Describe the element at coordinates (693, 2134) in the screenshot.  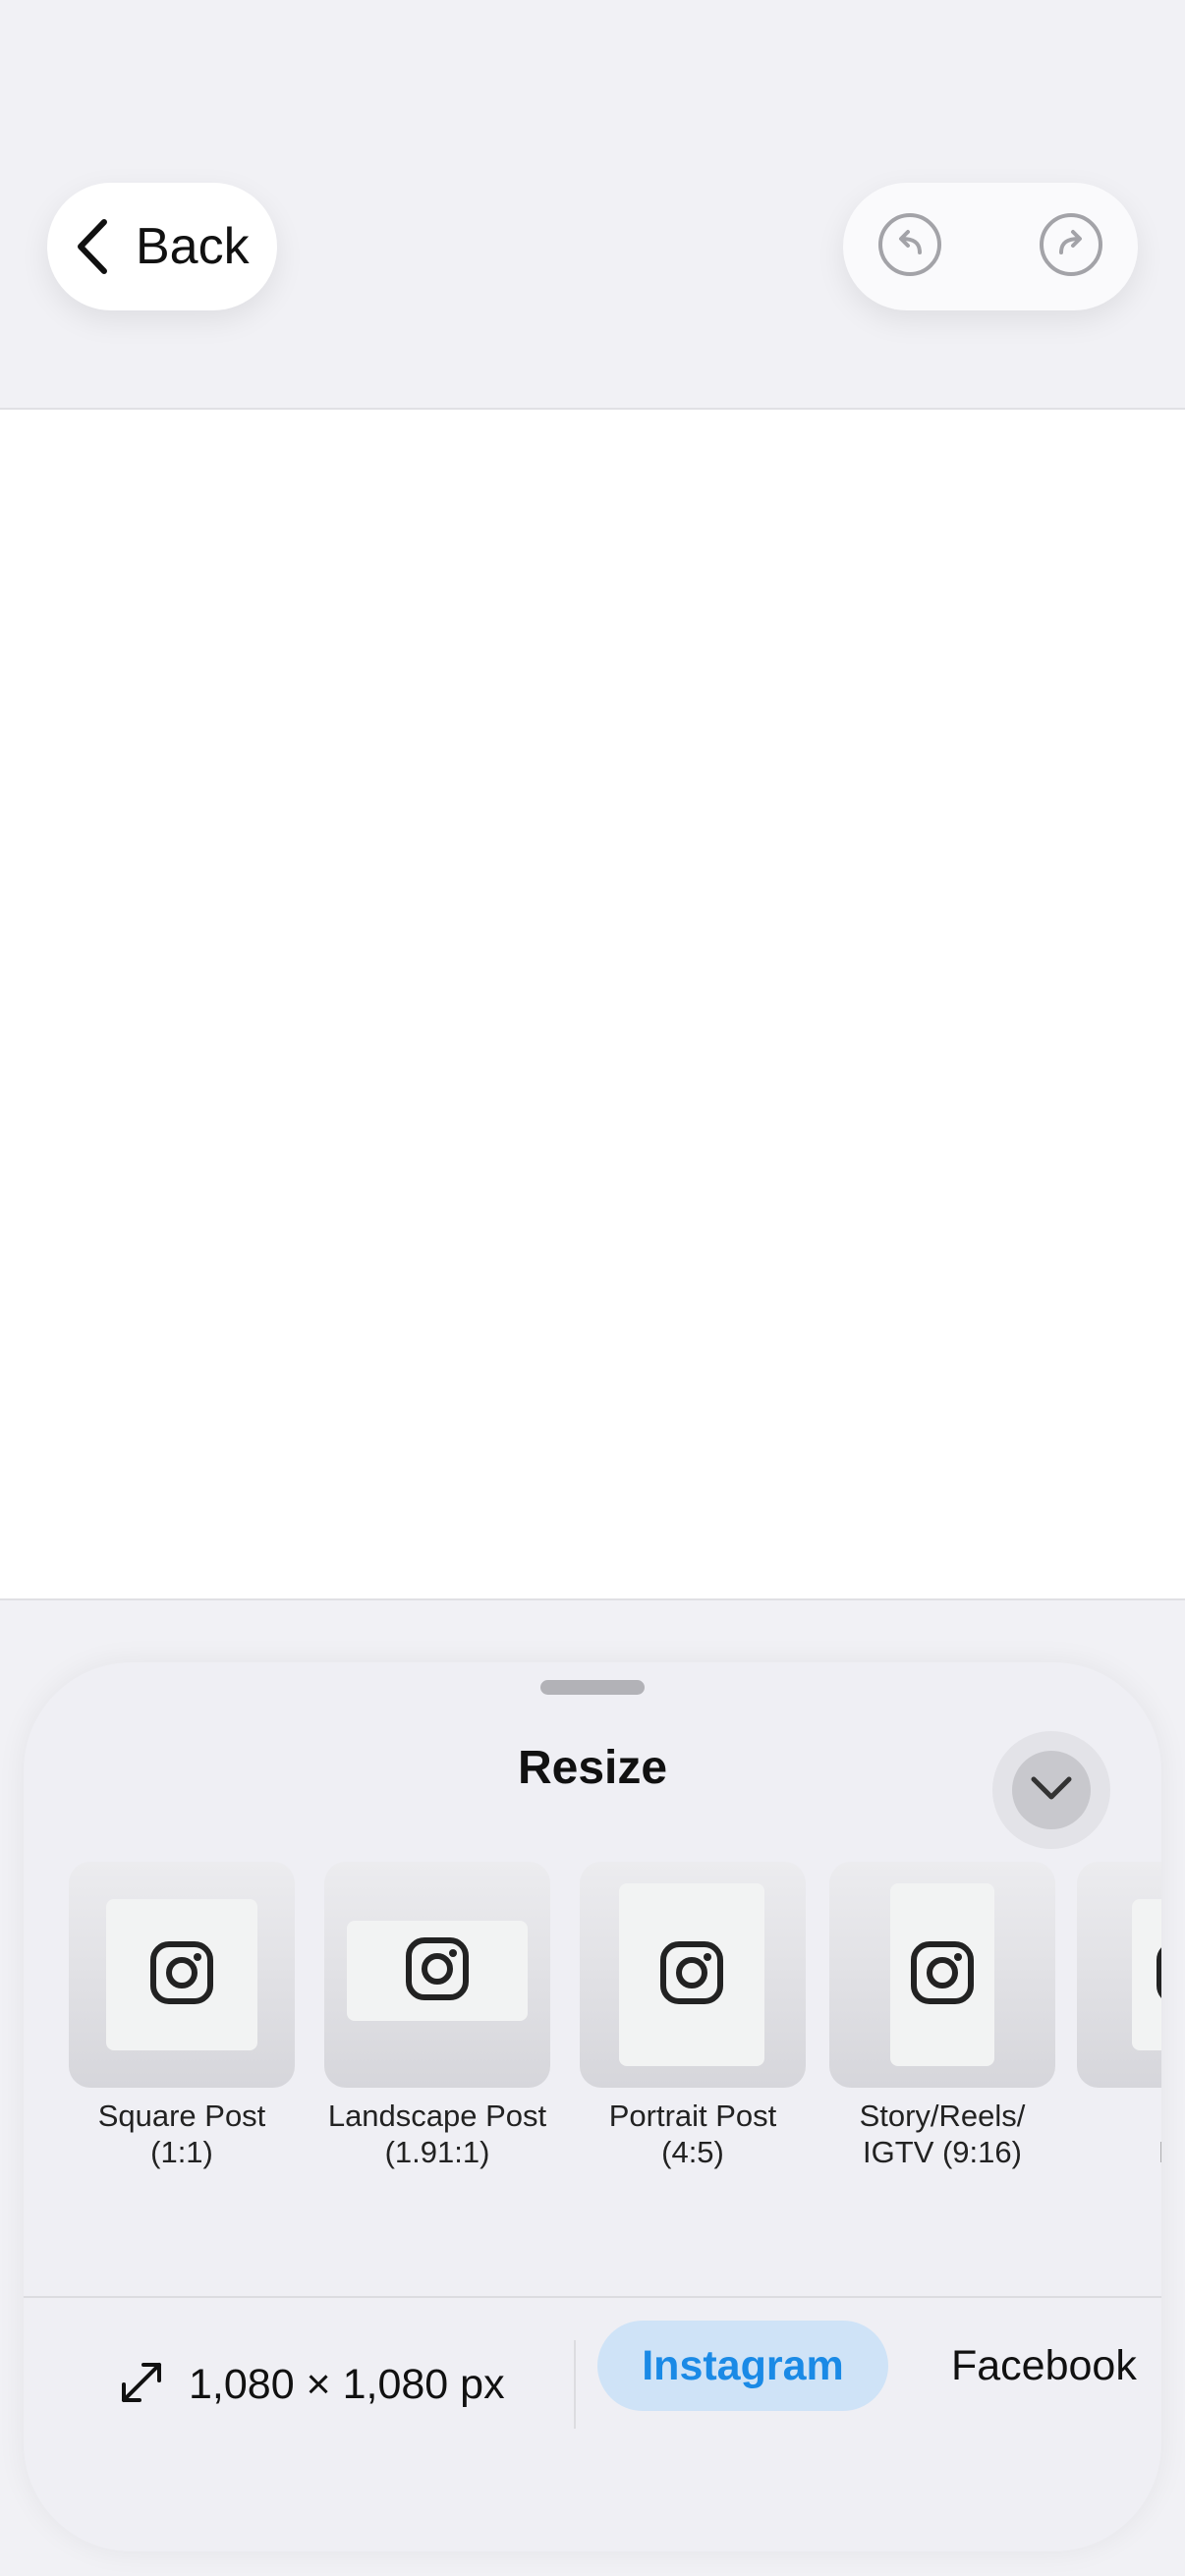
I see `preset-label: Portrait Post (4:5)` at that location.